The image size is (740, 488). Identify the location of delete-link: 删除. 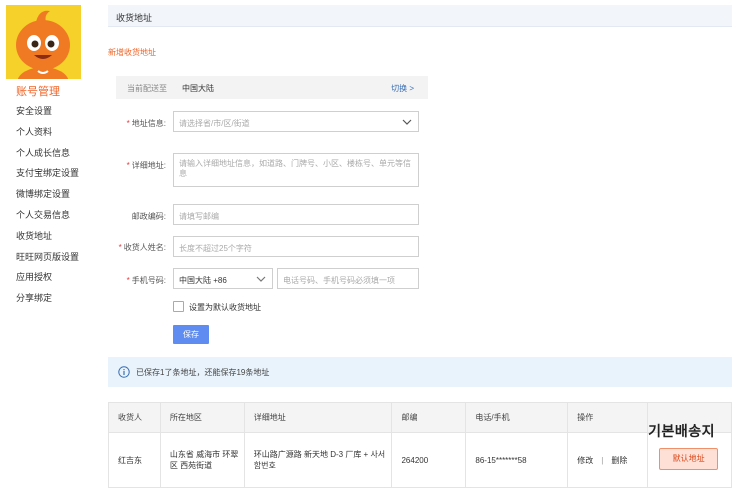
(619, 460).